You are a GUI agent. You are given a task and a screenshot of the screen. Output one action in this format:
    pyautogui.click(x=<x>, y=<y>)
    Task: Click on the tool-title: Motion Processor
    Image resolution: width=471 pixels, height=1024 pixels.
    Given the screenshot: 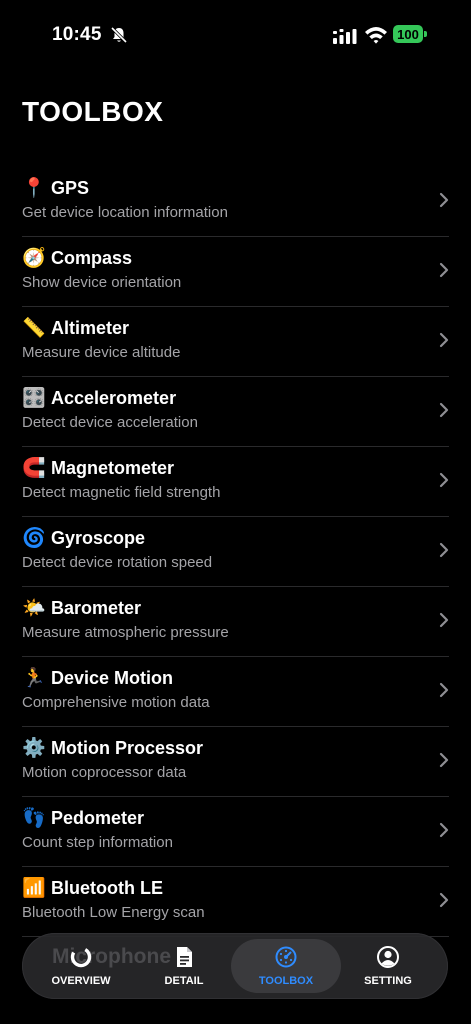 What is the action you would take?
    pyautogui.click(x=127, y=748)
    